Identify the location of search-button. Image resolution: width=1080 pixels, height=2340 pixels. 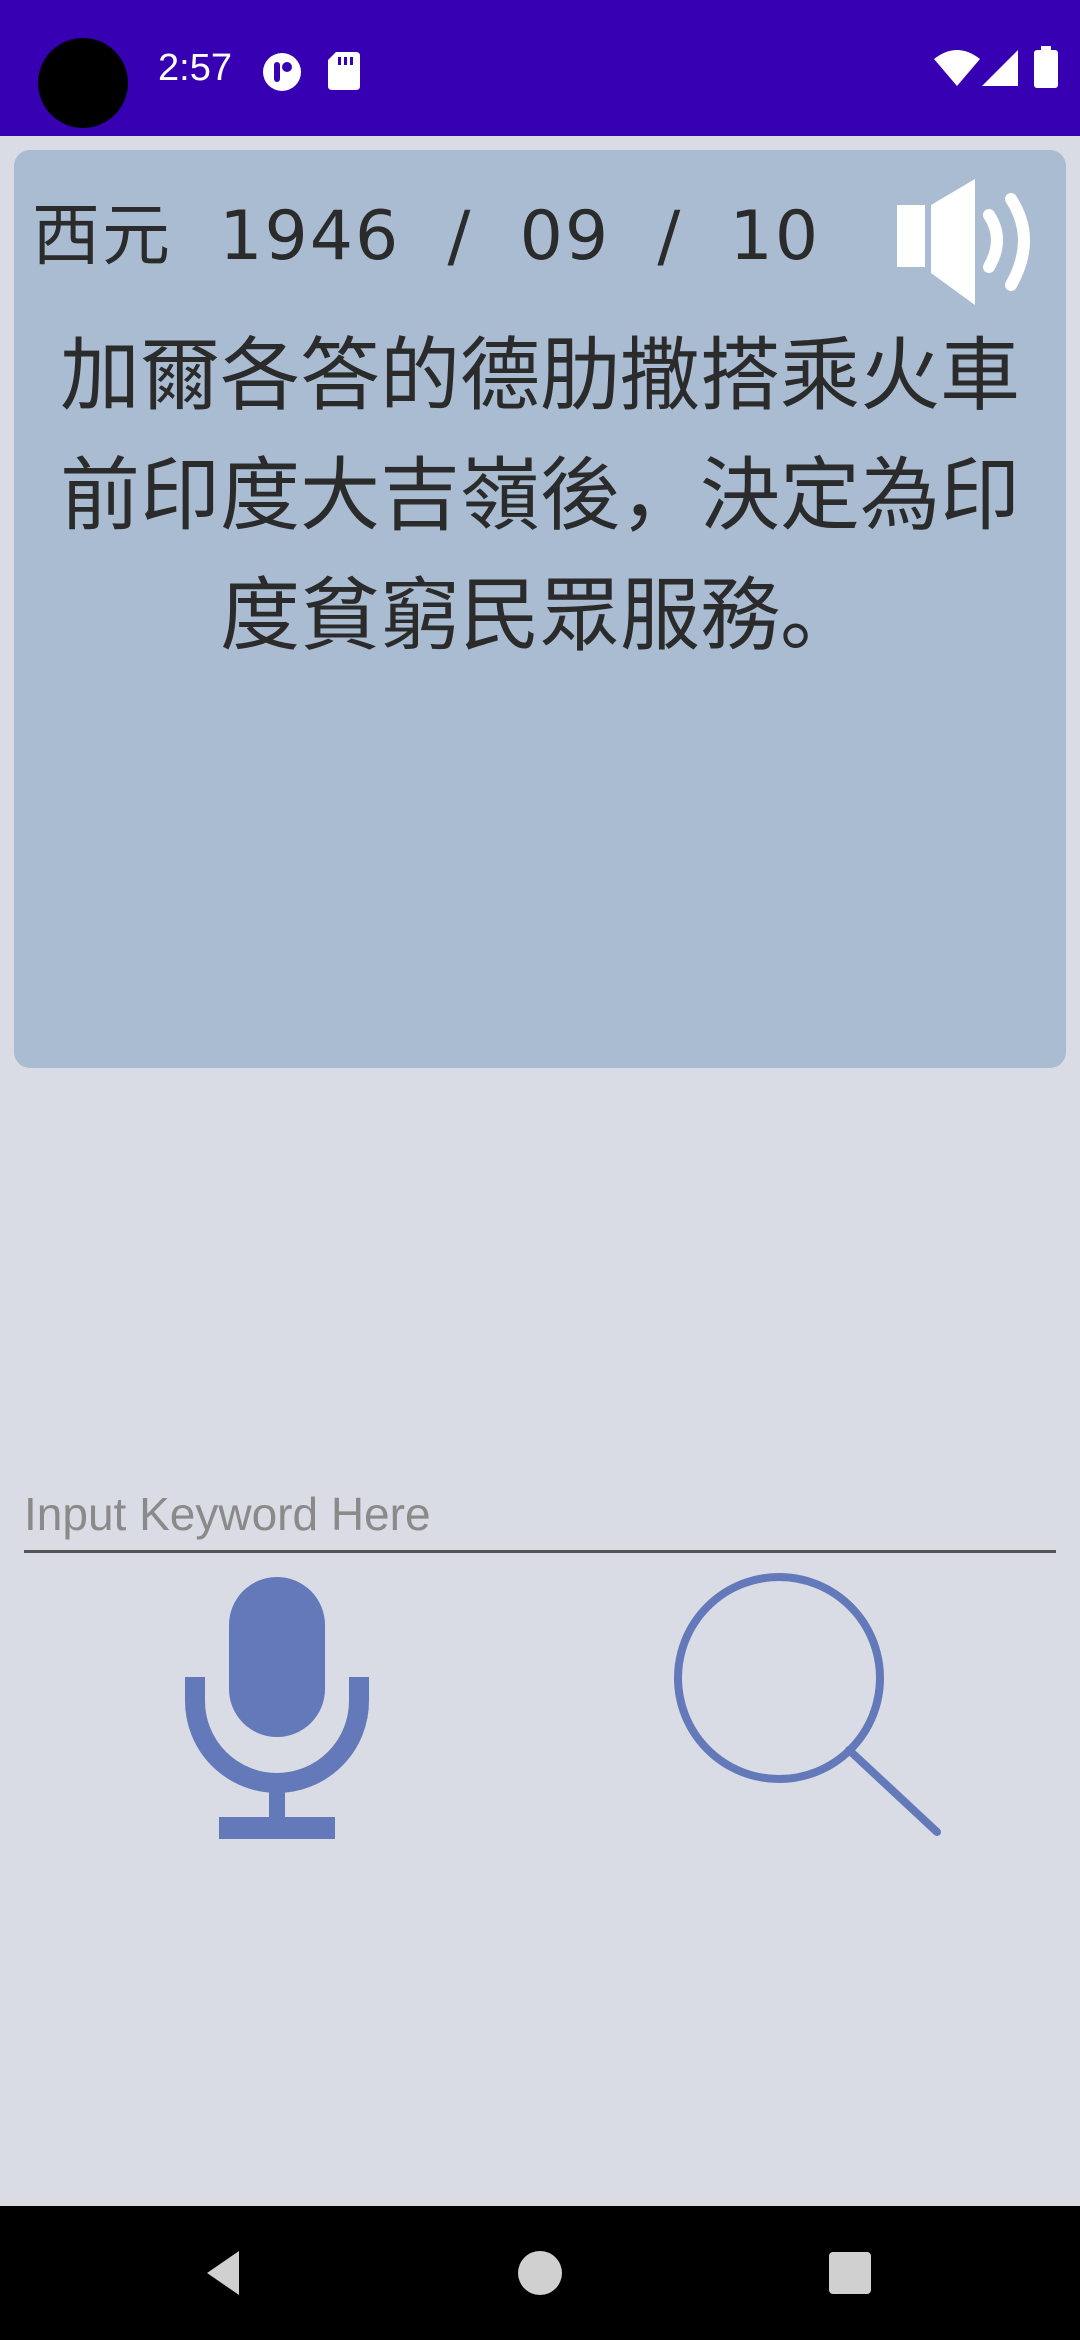
(805, 1708).